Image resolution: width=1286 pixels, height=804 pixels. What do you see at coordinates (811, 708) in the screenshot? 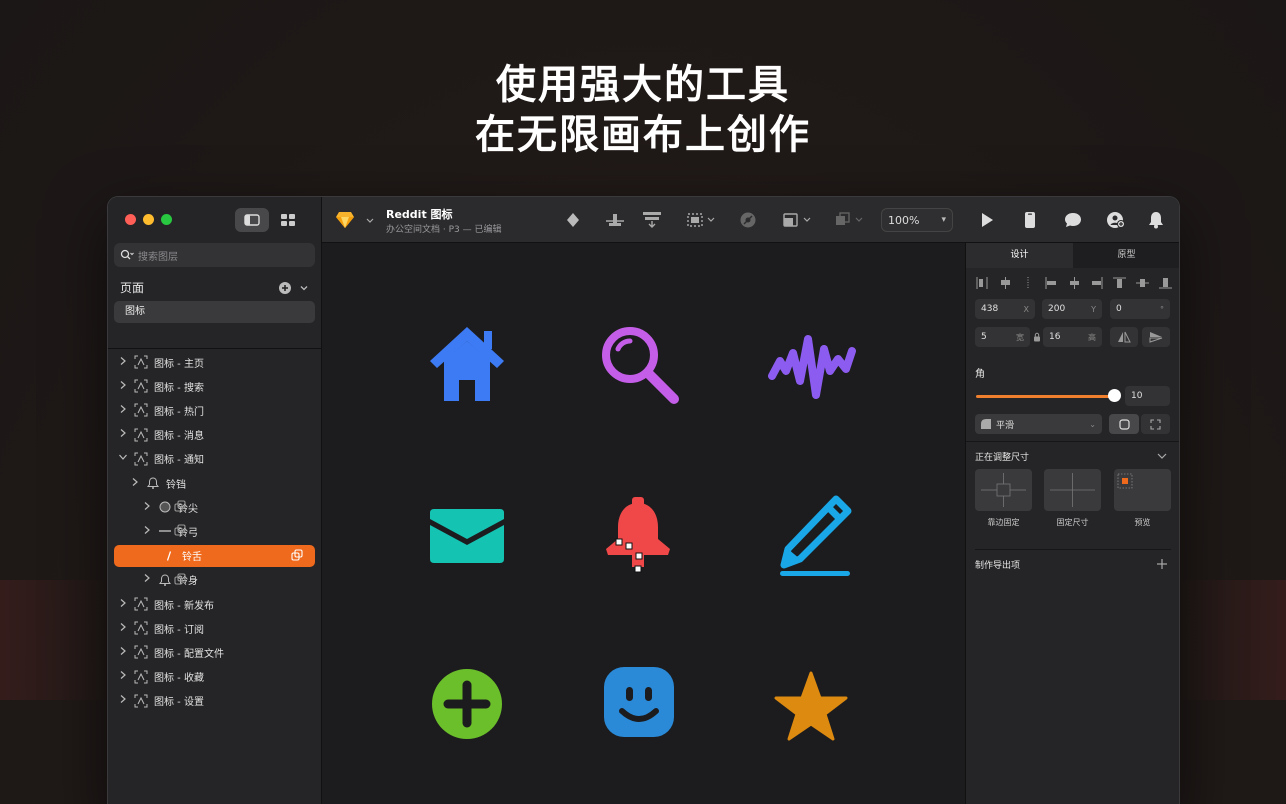
I see `star-icon` at bounding box center [811, 708].